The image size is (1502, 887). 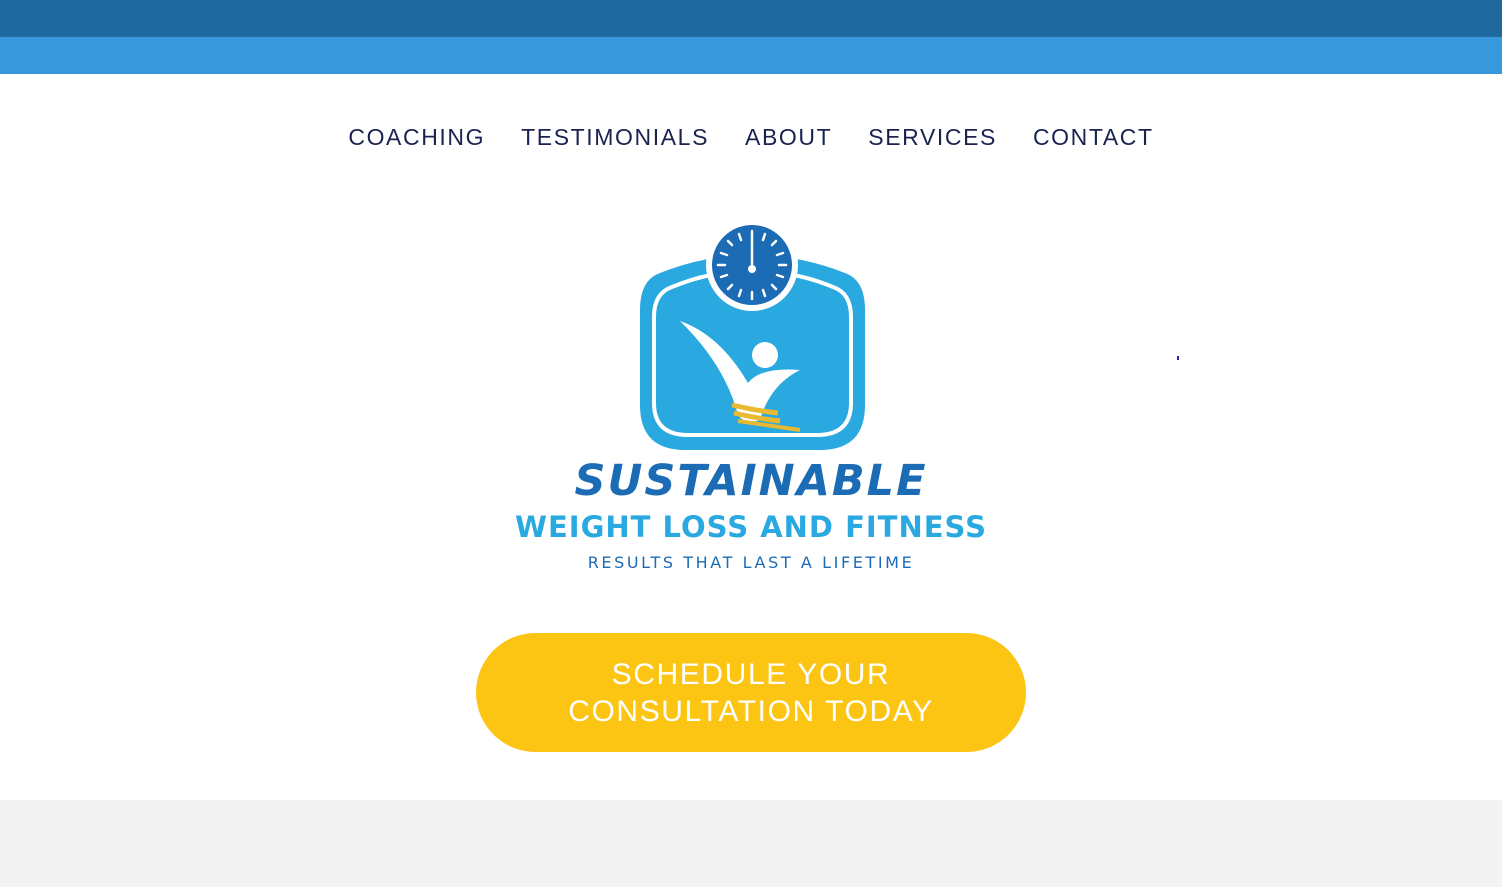 I want to click on nav-item-testimonials: TESTIMONIALS, so click(x=615, y=137).